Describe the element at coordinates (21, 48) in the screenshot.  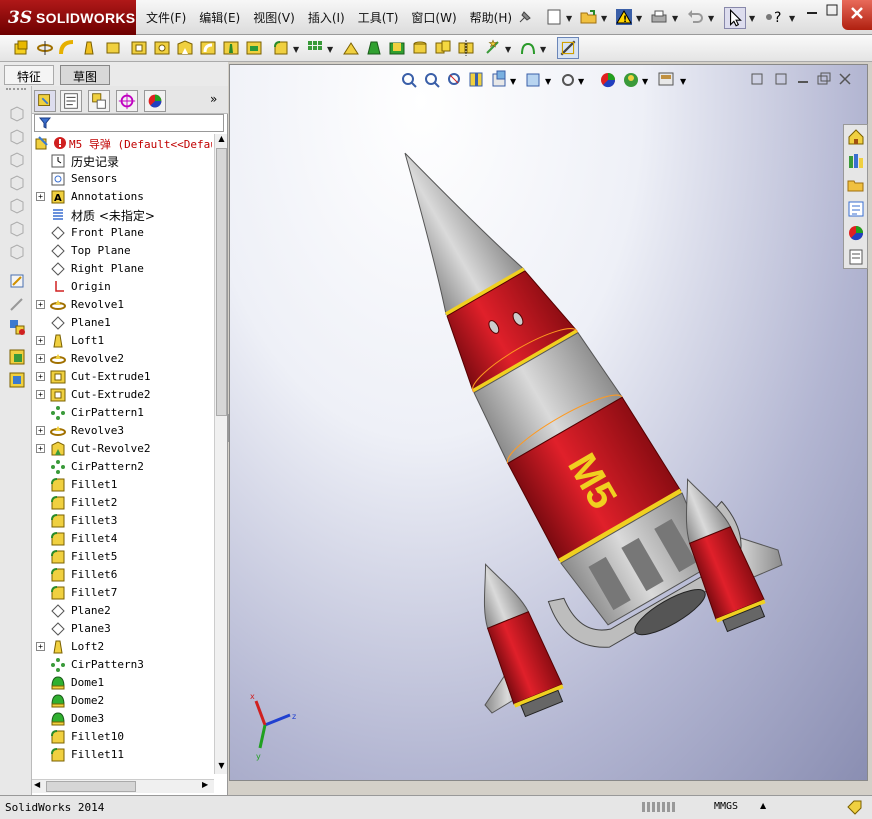
I see `extrude-boss-icon` at that location.